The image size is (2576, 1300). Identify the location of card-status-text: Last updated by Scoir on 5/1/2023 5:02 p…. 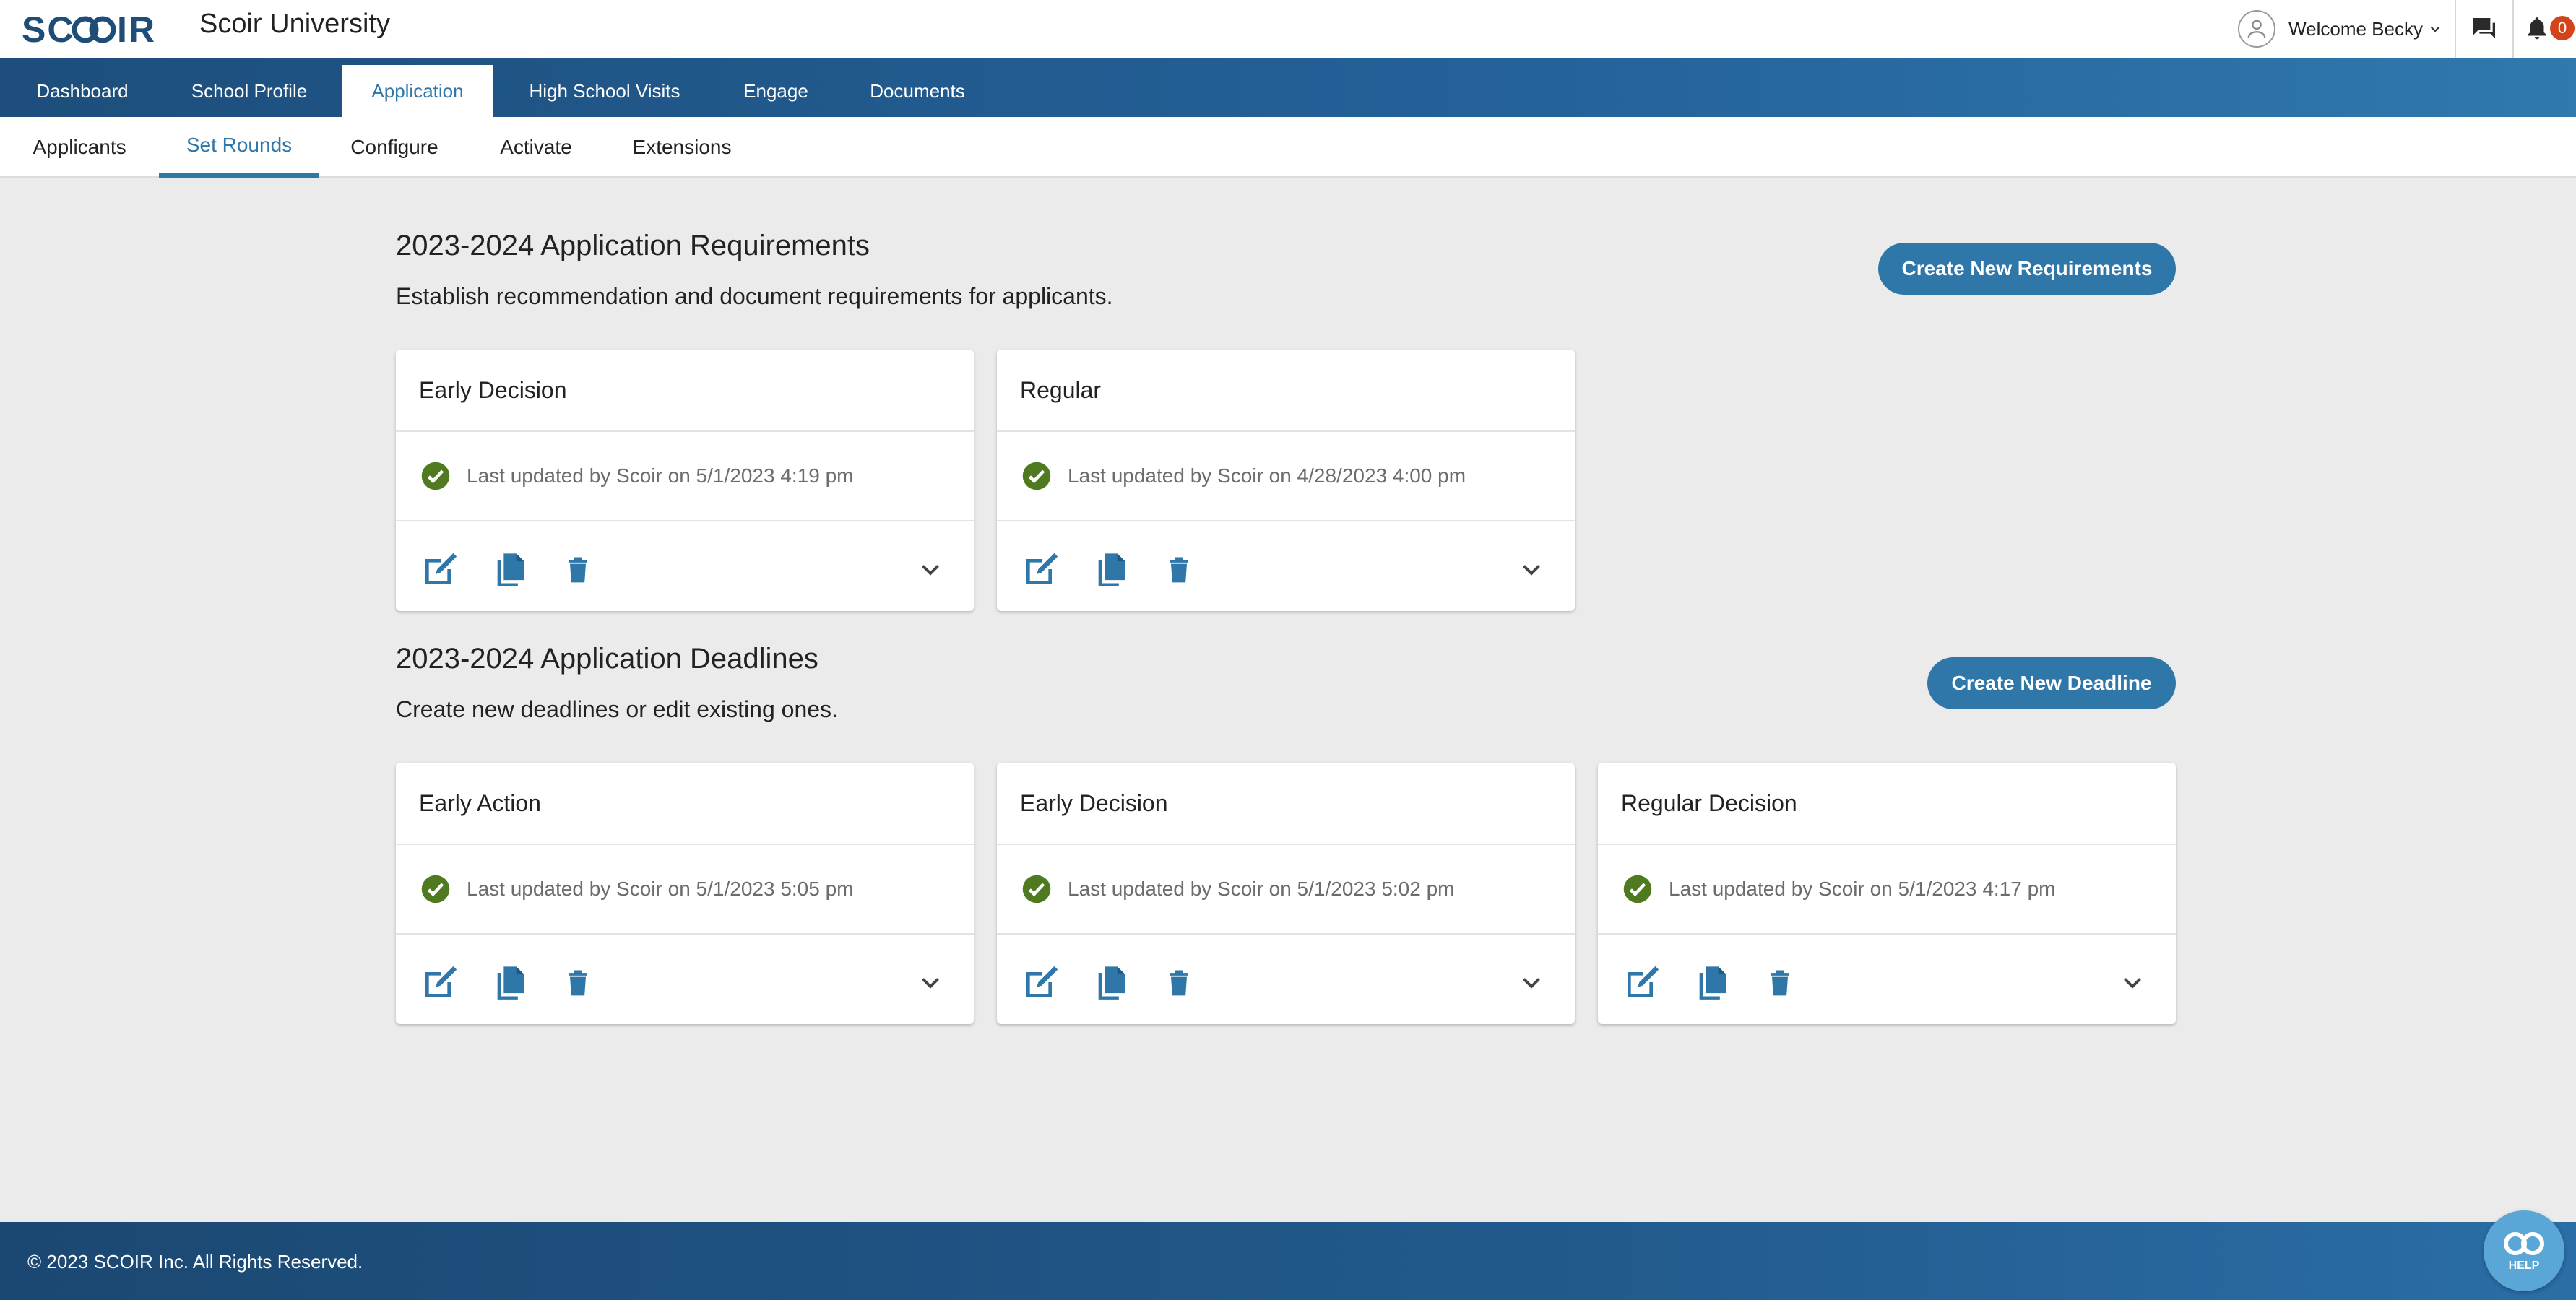
(1261, 889).